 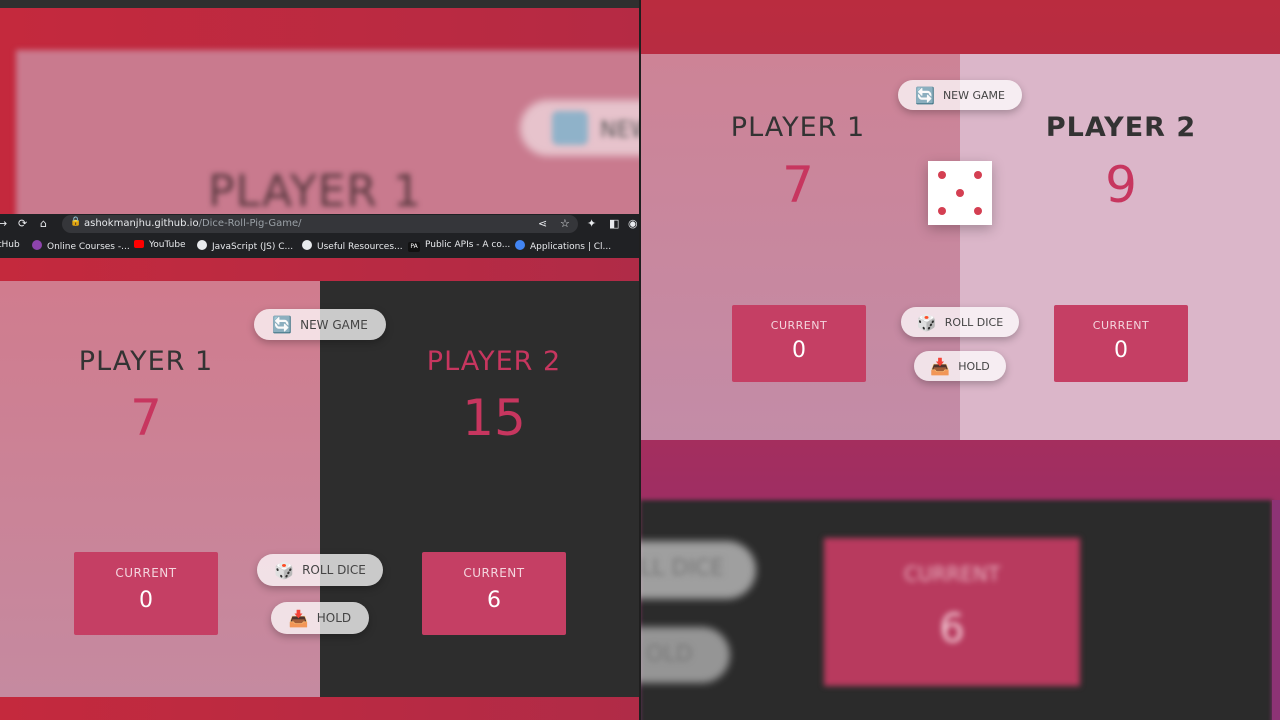 What do you see at coordinates (1276, 610) in the screenshot?
I see `edge-strip` at bounding box center [1276, 610].